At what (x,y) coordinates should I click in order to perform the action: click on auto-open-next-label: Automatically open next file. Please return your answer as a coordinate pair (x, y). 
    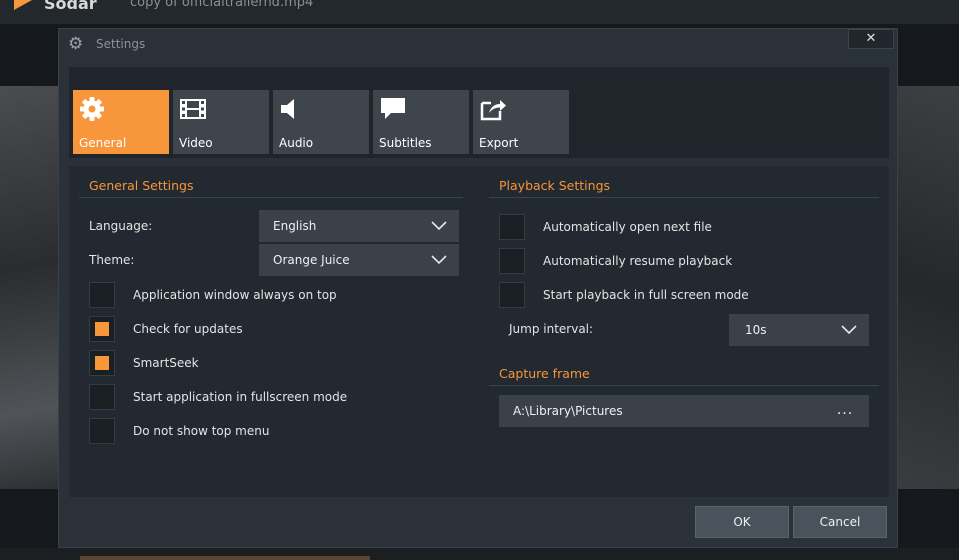
    Looking at the image, I should click on (627, 227).